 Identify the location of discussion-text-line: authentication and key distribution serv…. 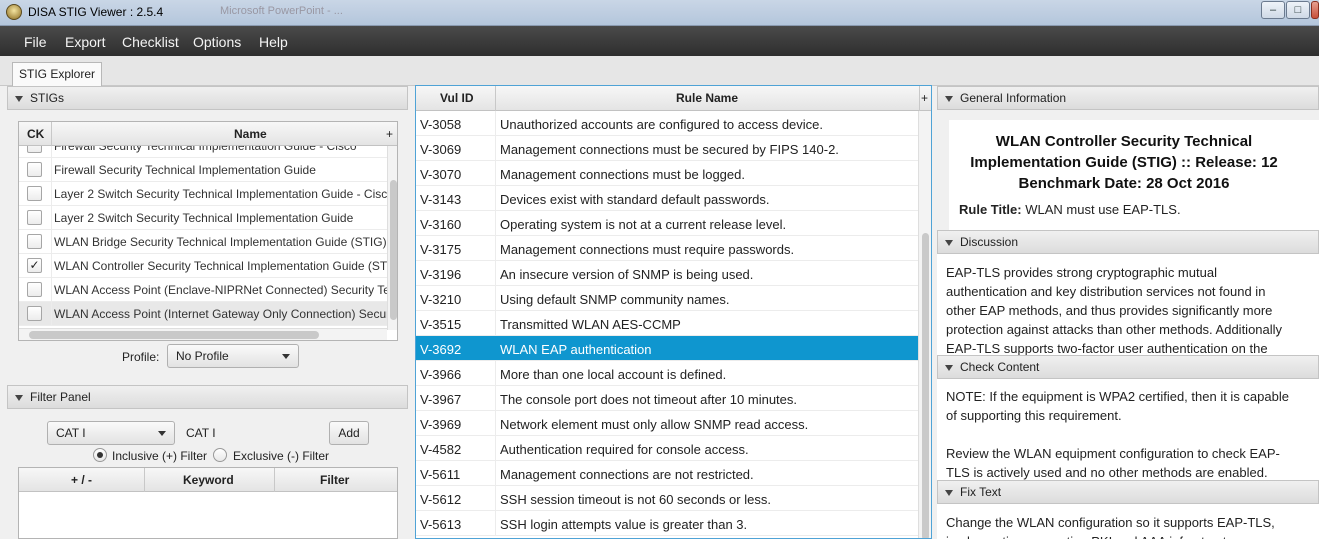
(1106, 291).